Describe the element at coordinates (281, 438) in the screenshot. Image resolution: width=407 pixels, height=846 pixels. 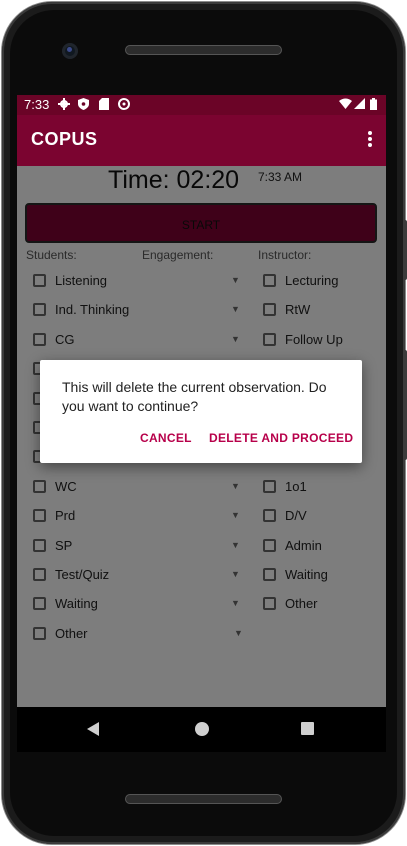
I see `delete-and-proceed-button: DELETE AND PROCEED` at that location.